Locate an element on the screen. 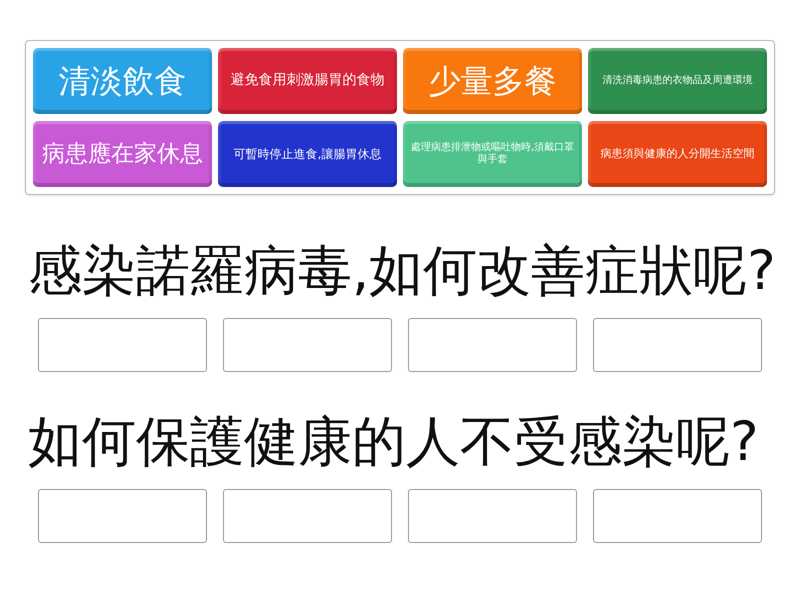 The image size is (800, 600). question-heading: 感染諾羅病毒,如何改善症狀呢? is located at coordinates (402, 271).